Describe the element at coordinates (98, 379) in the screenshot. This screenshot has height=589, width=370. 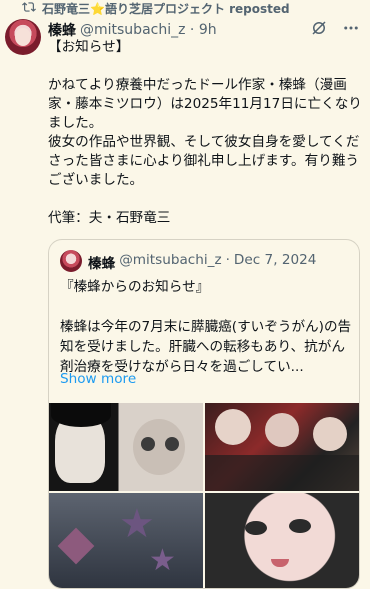
I see `show-more-link: Show more` at that location.